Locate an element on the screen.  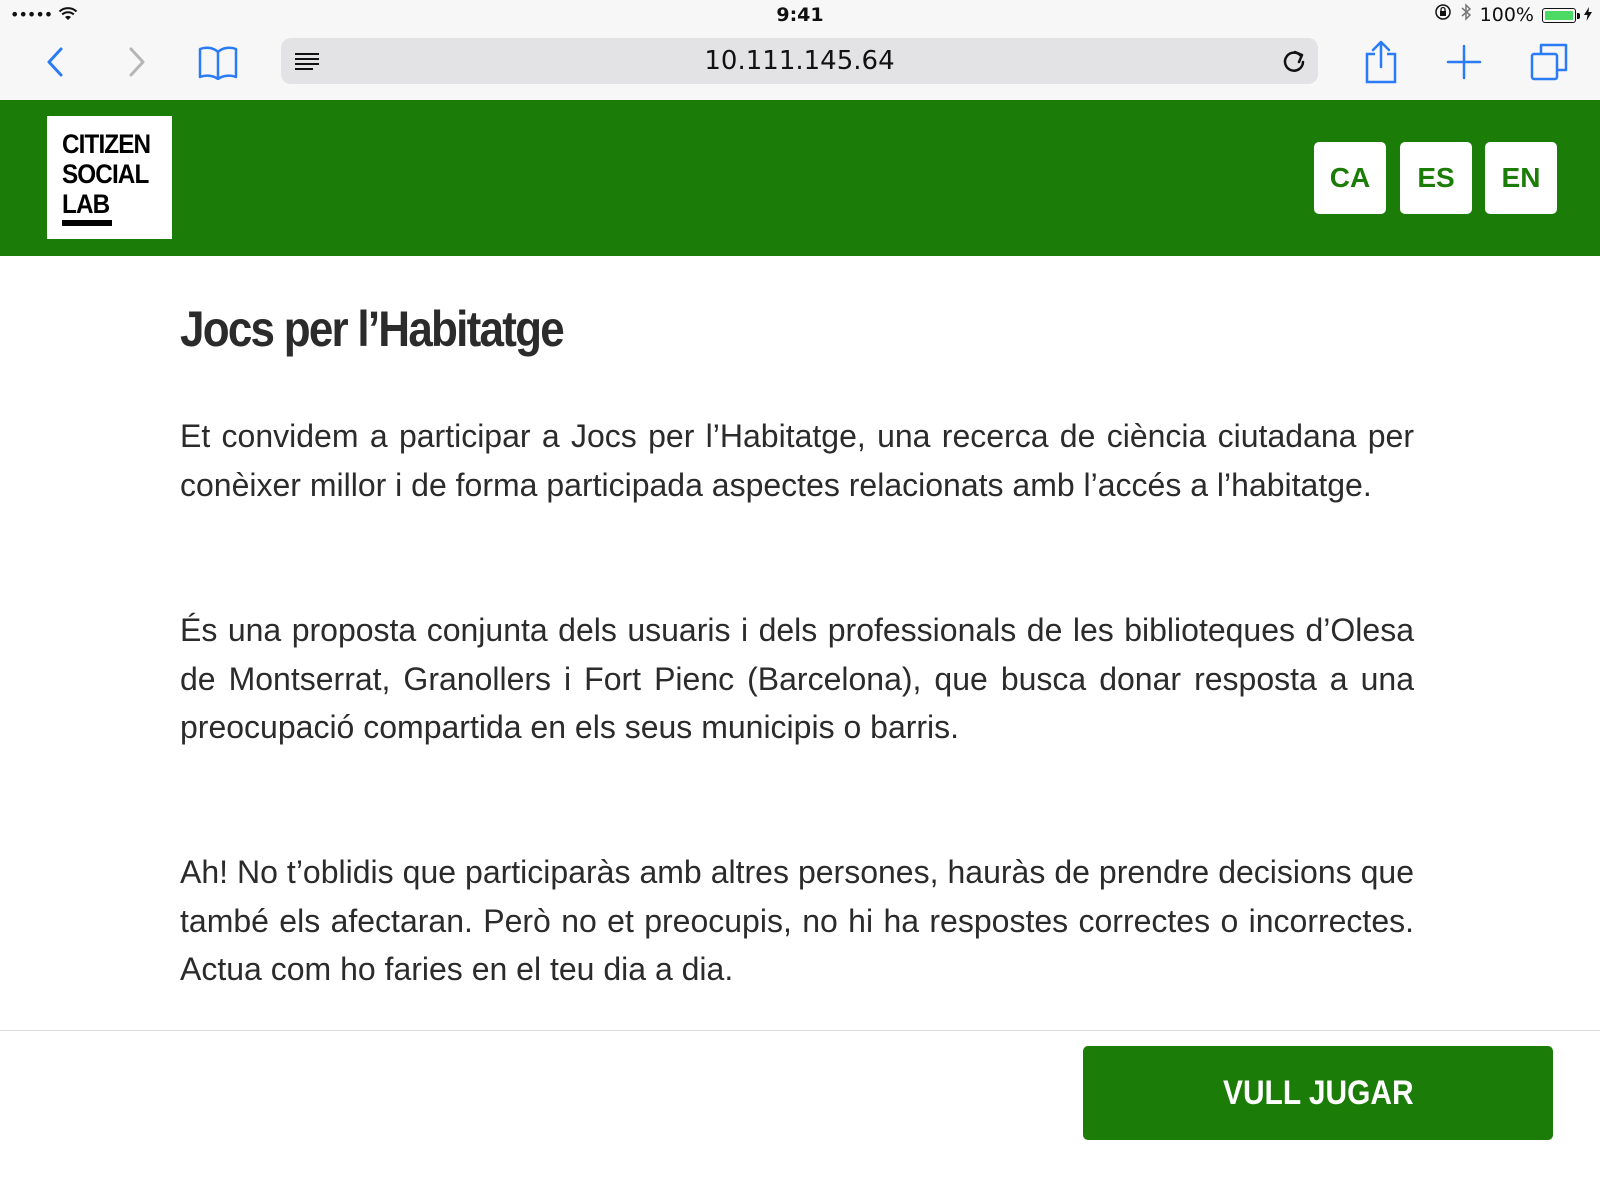
bluetooth-icon is located at coordinates (1466, 15).